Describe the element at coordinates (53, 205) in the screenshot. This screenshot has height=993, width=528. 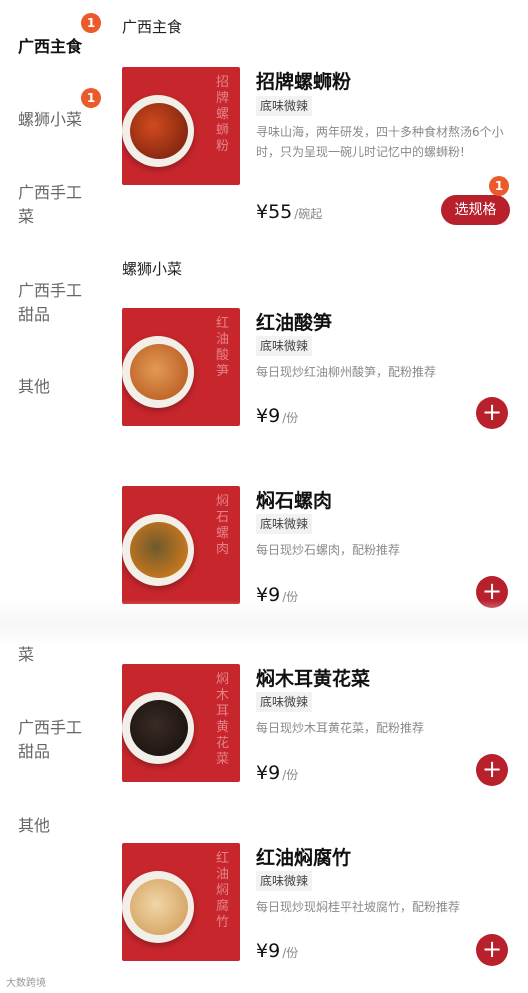
I see `sidebar-item-handmade-dishes: 广西手工菜` at that location.